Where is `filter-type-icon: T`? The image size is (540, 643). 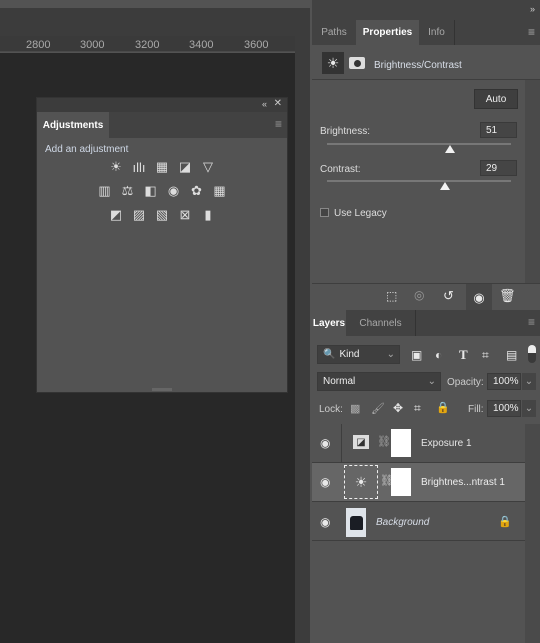
filter-type-icon: T is located at coordinates (463, 355).